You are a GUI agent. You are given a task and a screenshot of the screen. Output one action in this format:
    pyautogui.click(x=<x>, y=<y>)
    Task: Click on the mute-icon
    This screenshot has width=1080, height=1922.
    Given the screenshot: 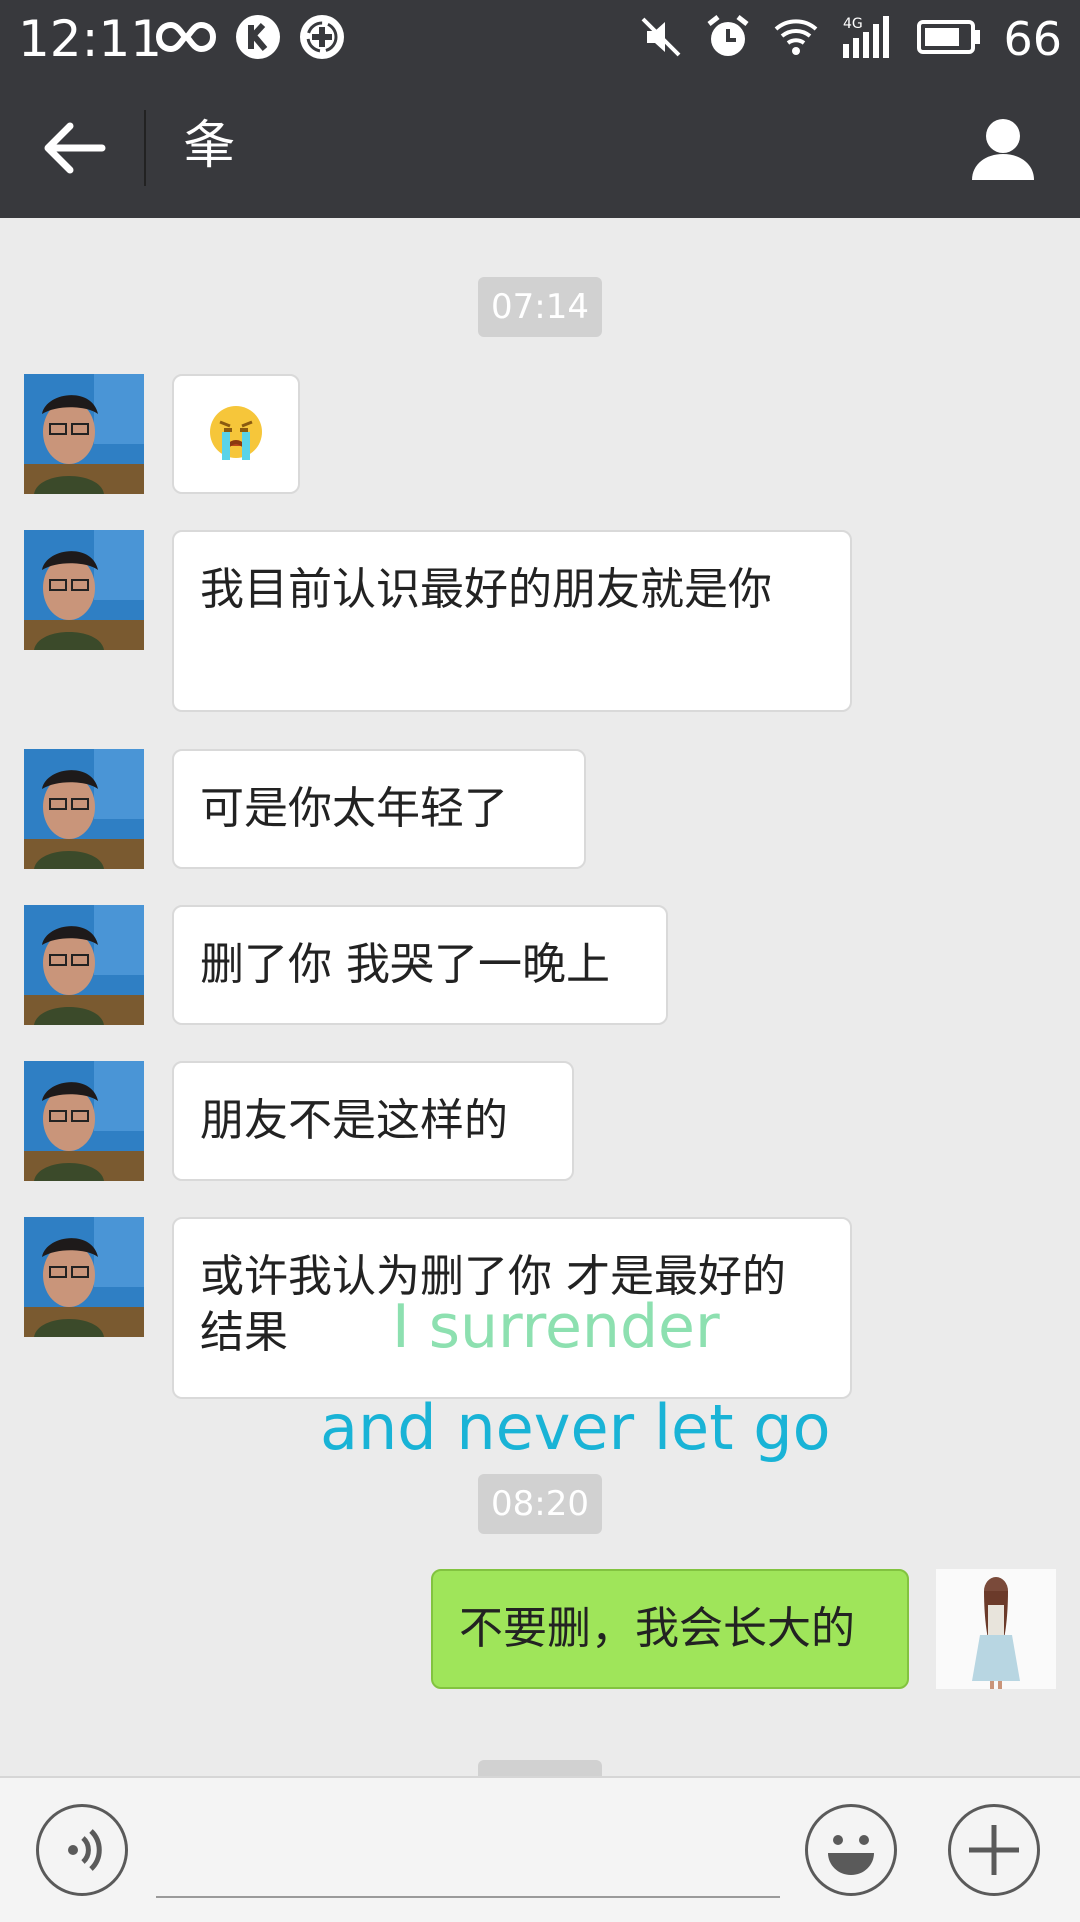 What is the action you would take?
    pyautogui.click(x=661, y=39)
    